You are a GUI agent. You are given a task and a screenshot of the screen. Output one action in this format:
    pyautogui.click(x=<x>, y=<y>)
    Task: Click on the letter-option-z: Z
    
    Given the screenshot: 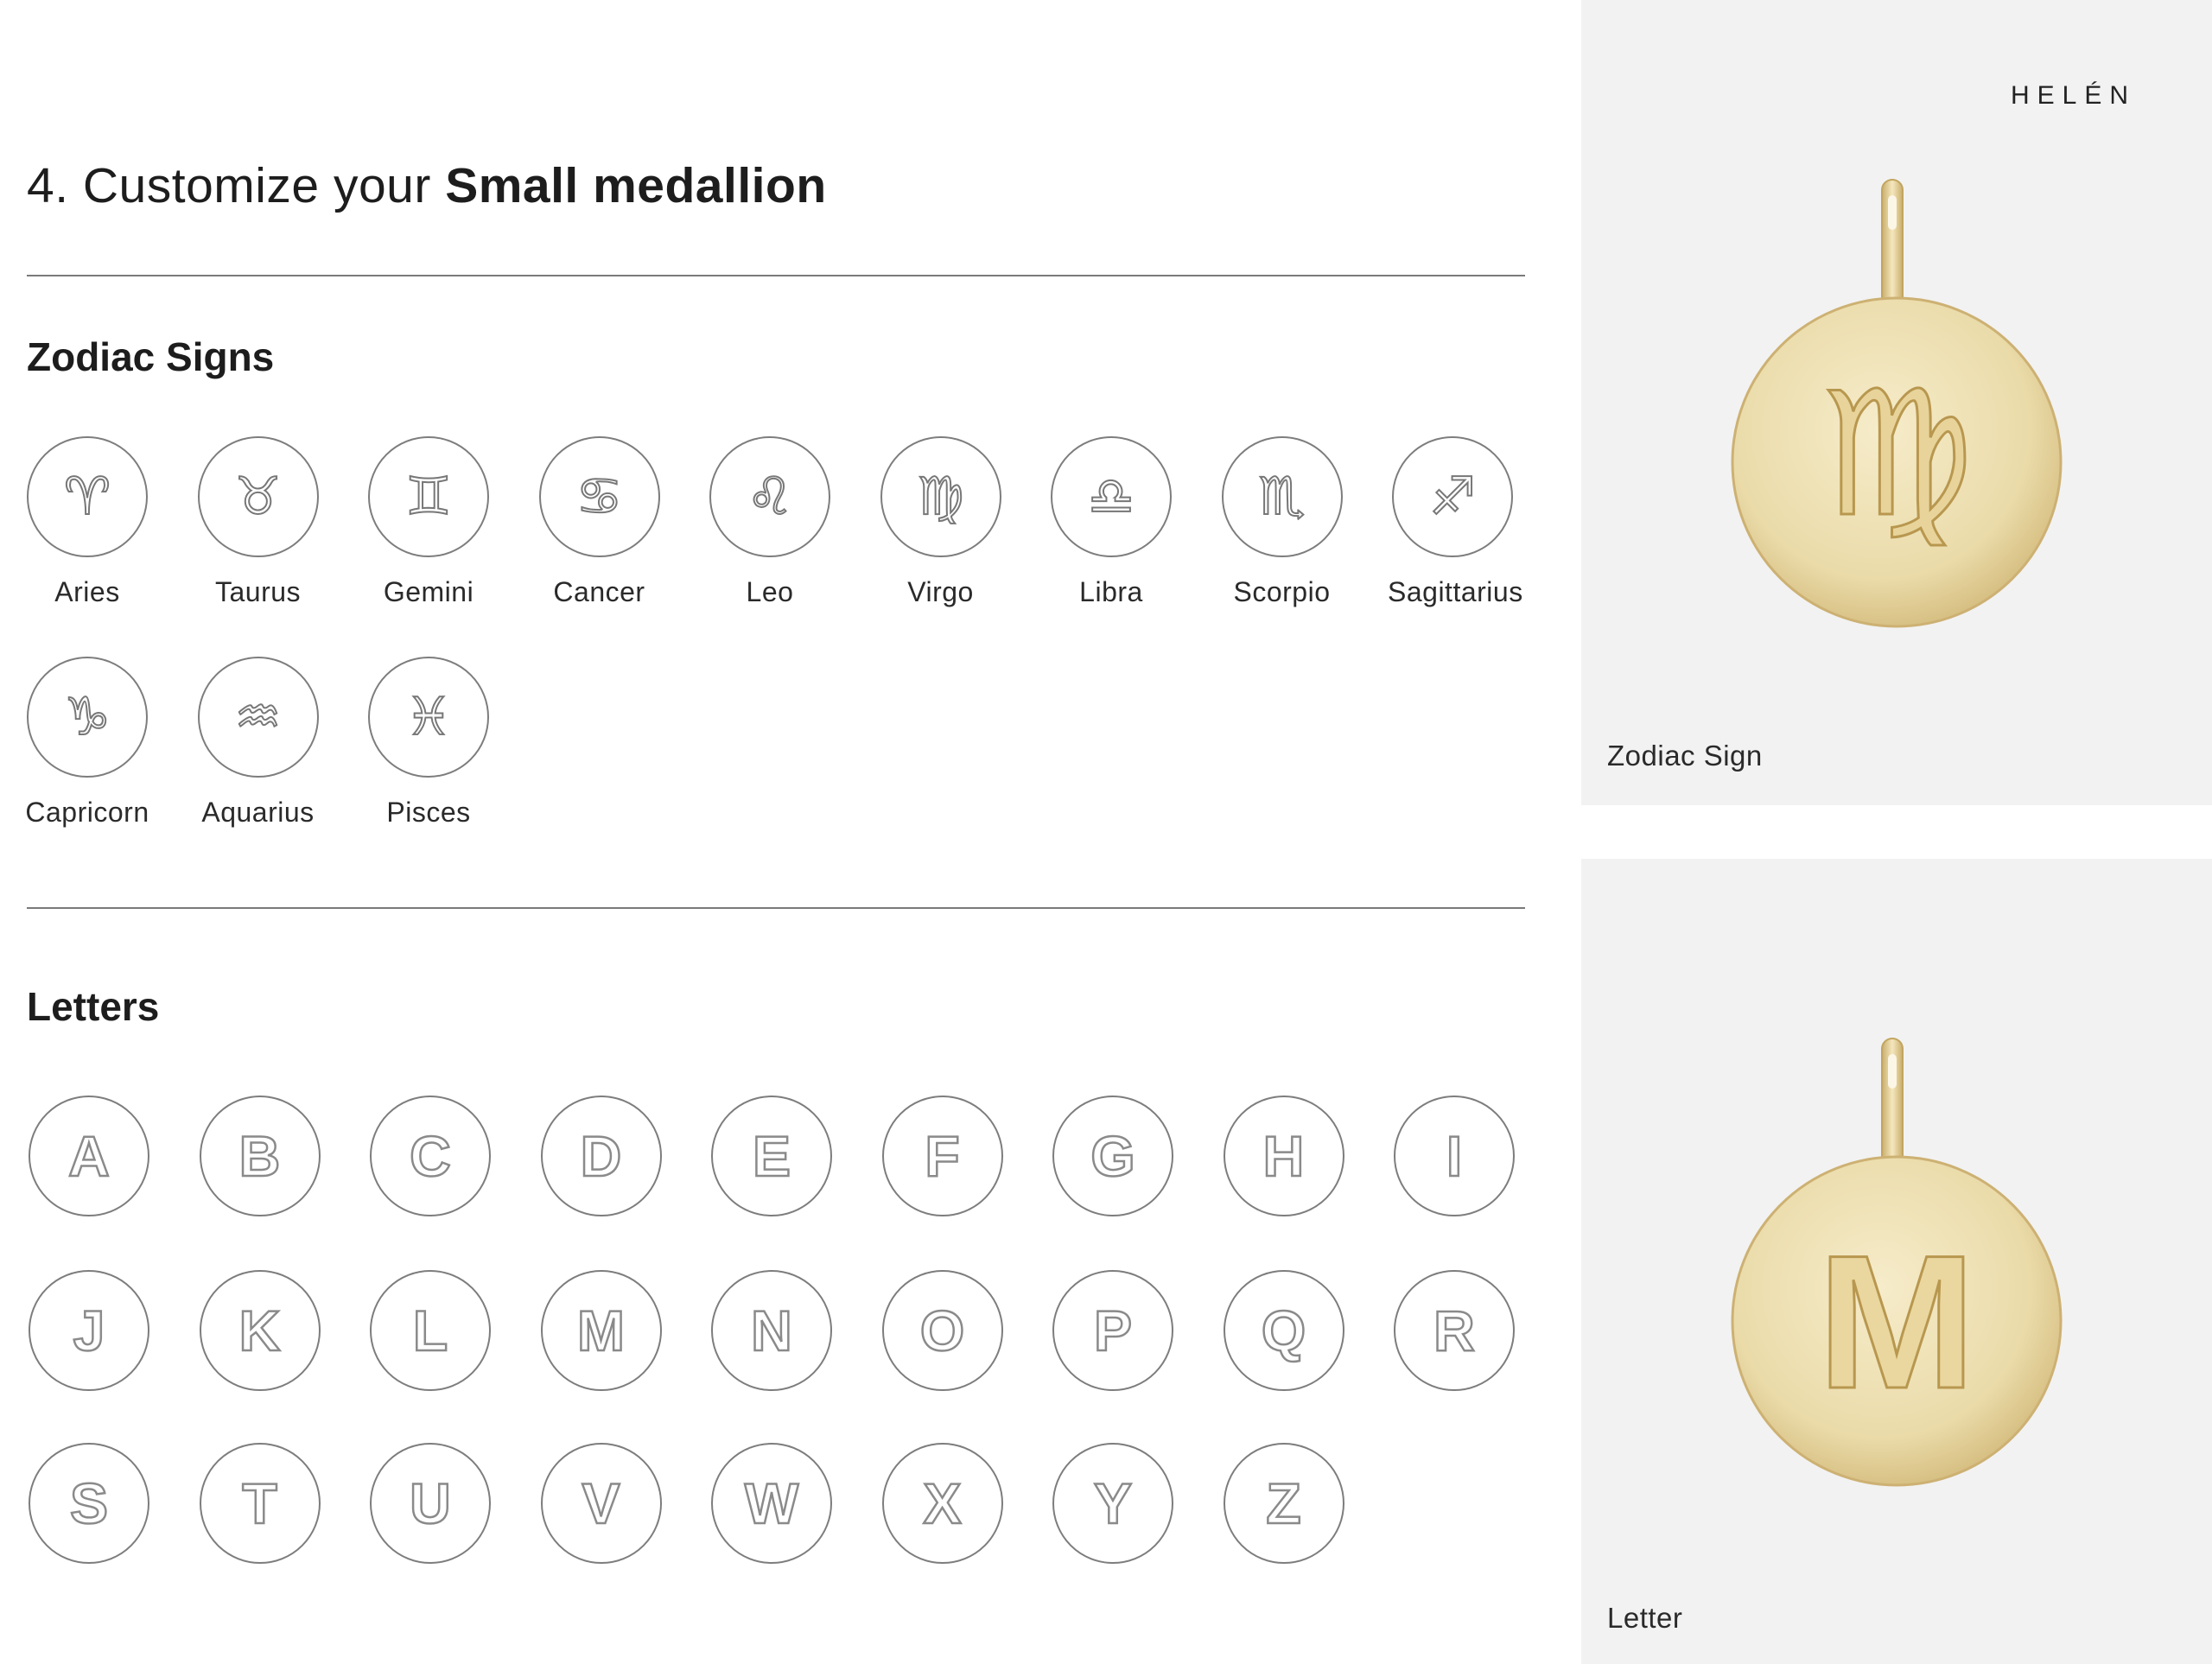 What is the action you would take?
    pyautogui.click(x=1284, y=1503)
    